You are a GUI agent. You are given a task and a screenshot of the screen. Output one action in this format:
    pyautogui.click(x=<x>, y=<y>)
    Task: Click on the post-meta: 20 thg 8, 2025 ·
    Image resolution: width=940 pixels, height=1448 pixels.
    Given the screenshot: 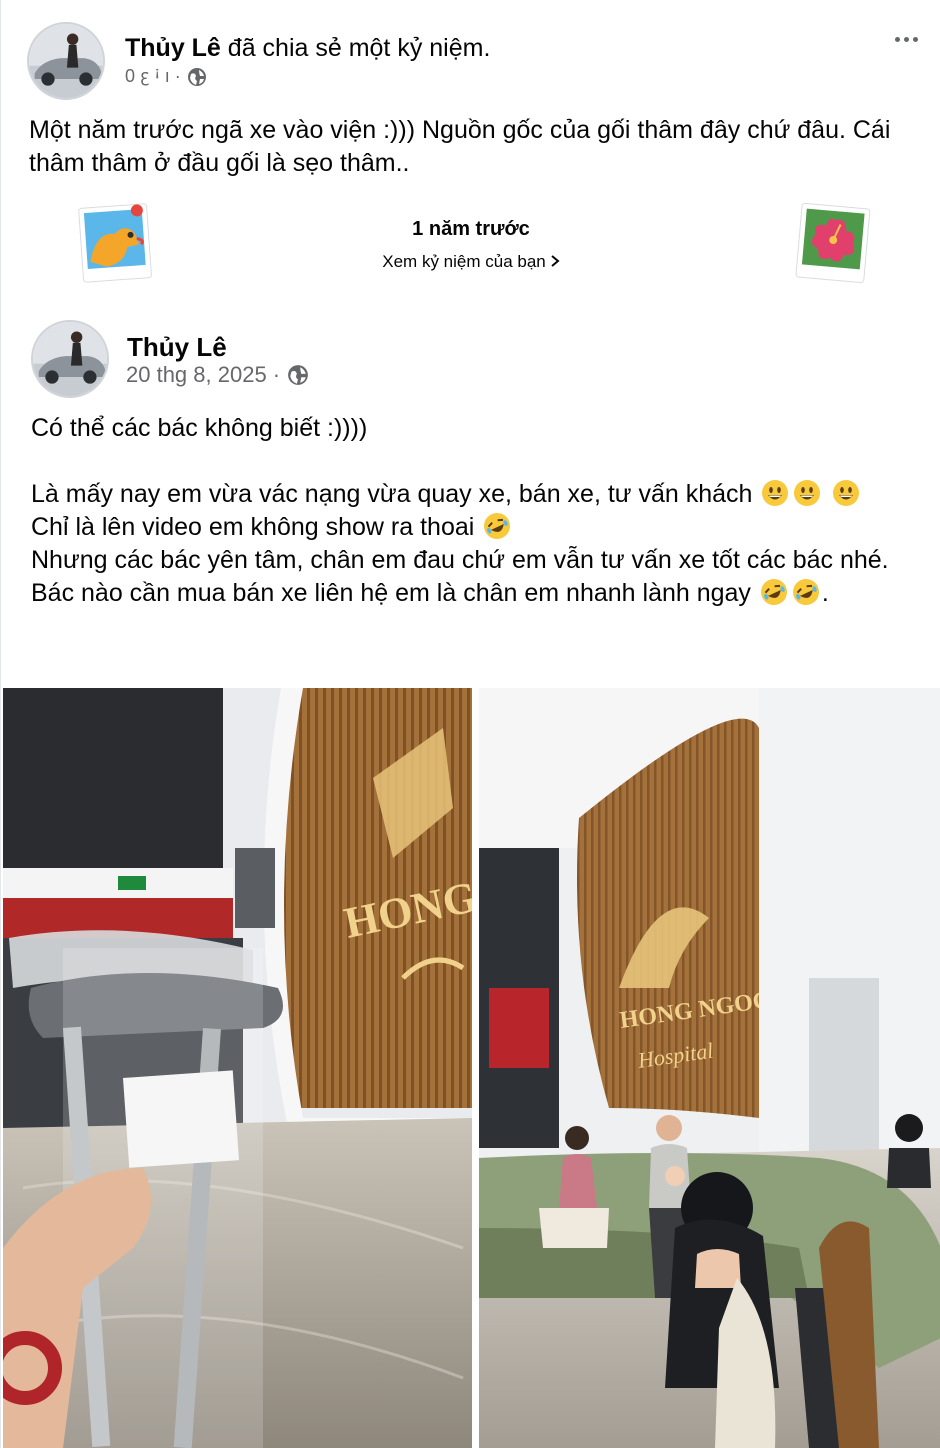 What is the action you would take?
    pyautogui.click(x=217, y=375)
    